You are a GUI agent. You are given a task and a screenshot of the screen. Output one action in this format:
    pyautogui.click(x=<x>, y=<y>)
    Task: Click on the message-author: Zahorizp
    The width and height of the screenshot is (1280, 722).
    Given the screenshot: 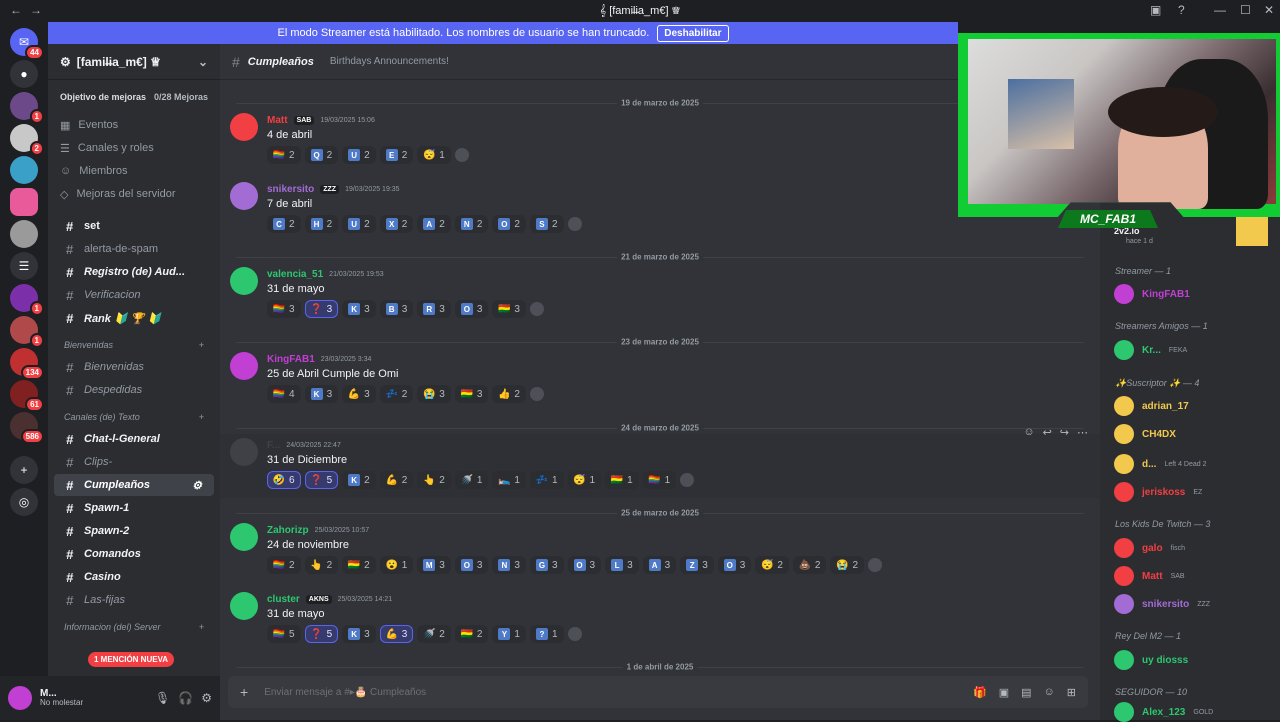 What is the action you would take?
    pyautogui.click(x=288, y=530)
    